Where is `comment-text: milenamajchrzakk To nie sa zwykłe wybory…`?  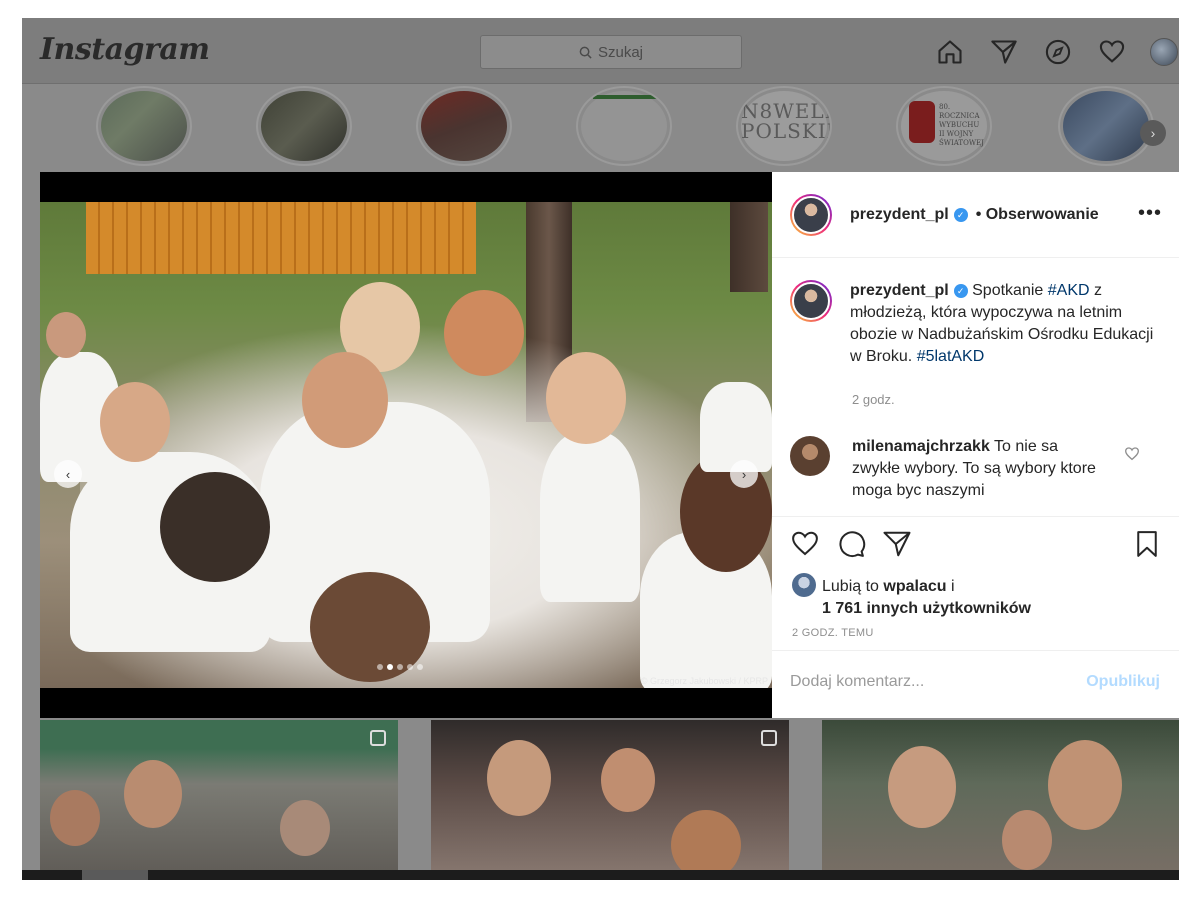 comment-text: milenamajchrzakk To nie sa zwykłe wybory… is located at coordinates (974, 468).